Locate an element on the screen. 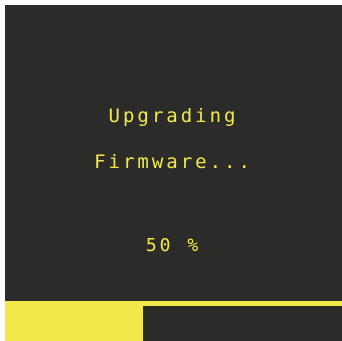  status-title-line1: Upgrading is located at coordinates (173, 116).